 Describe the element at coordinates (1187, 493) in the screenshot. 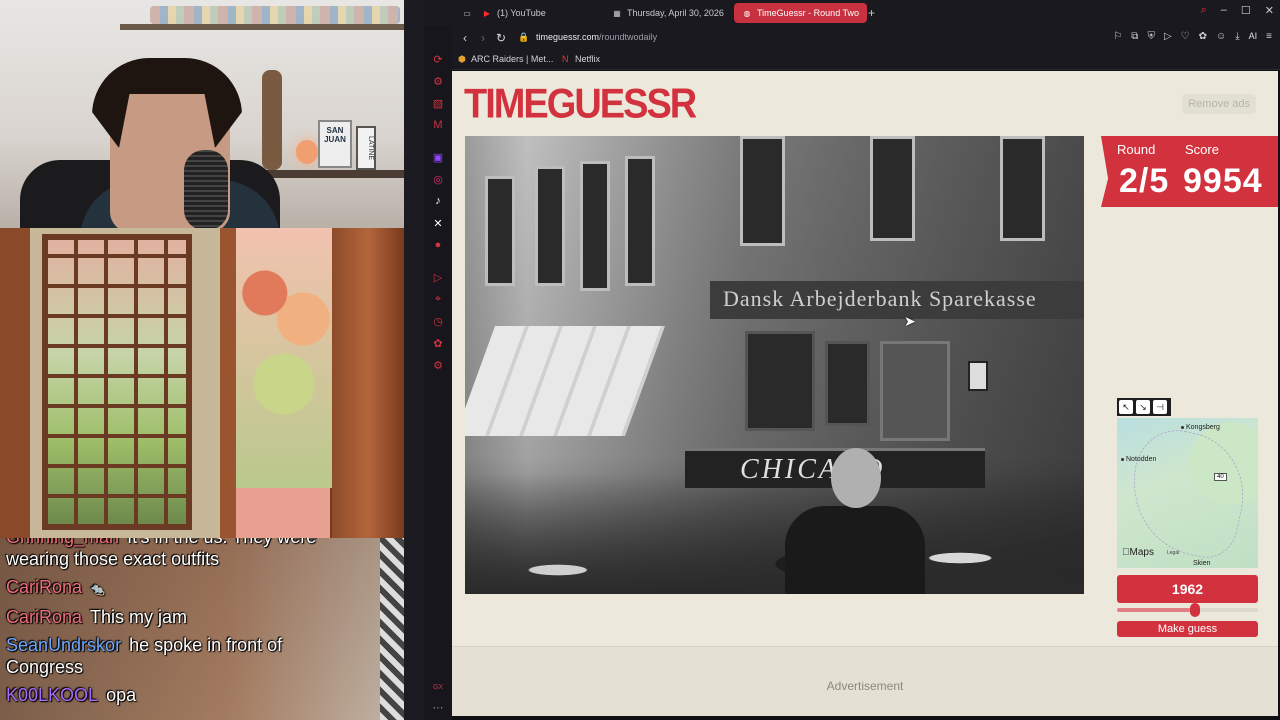

I see `guess-map: Kongsberg Notodden Skien 40 Maps Legal` at that location.